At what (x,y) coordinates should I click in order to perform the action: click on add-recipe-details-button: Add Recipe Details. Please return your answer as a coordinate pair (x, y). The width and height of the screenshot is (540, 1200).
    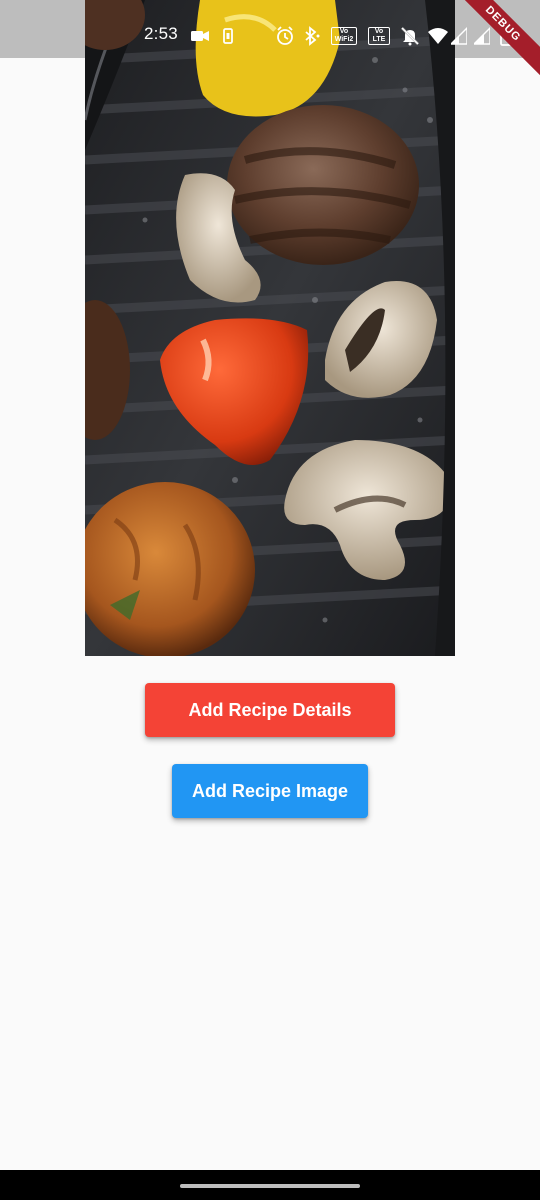
    Looking at the image, I should click on (270, 710).